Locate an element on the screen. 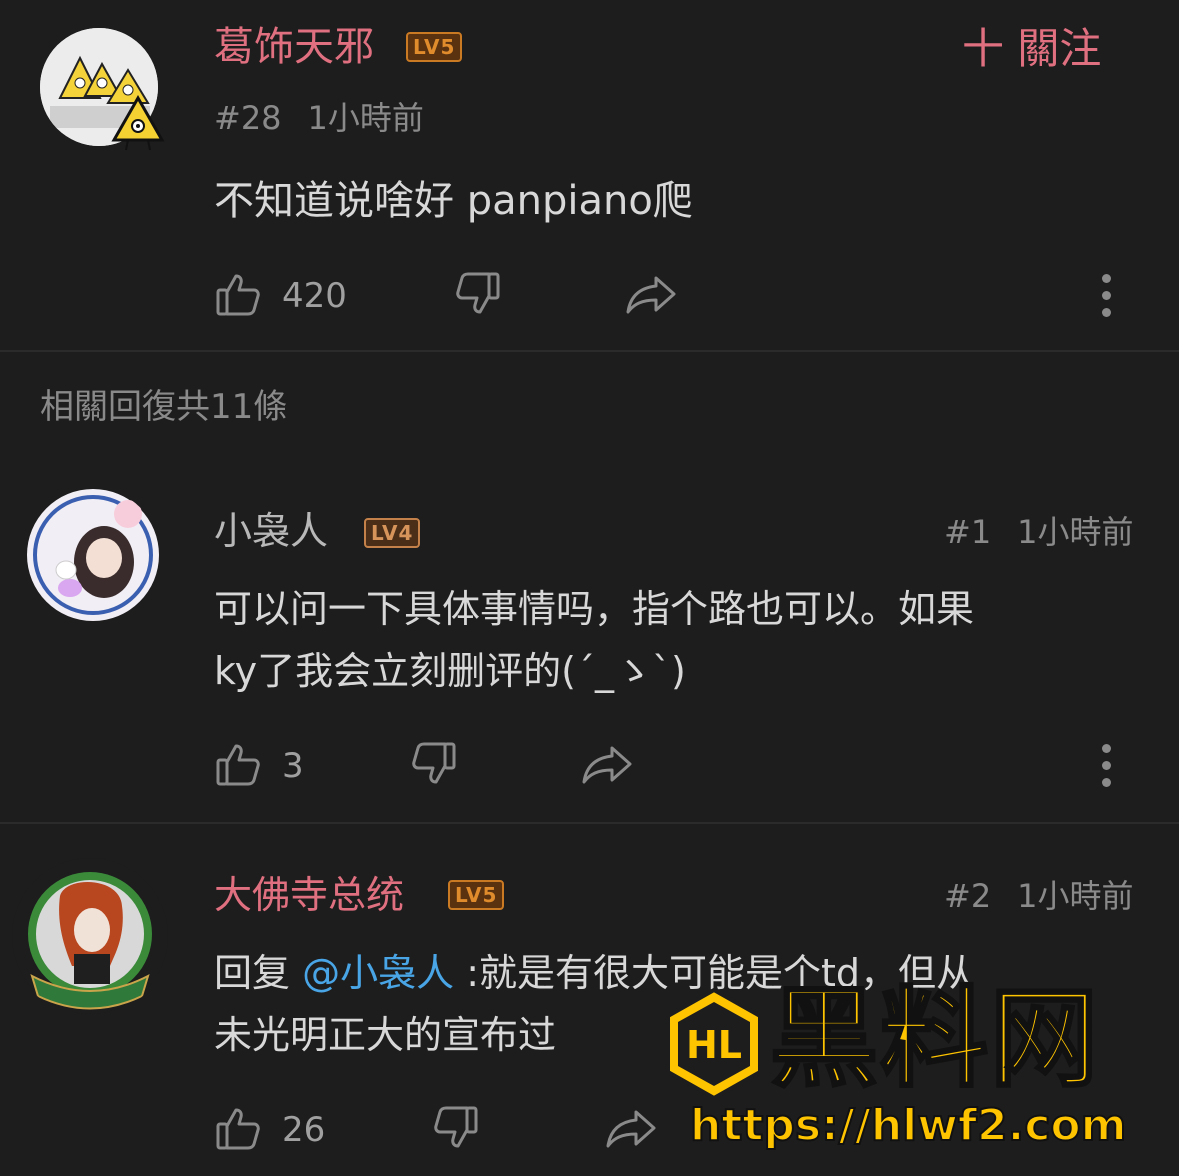  username: 葛饰天邪 is located at coordinates (294, 47).